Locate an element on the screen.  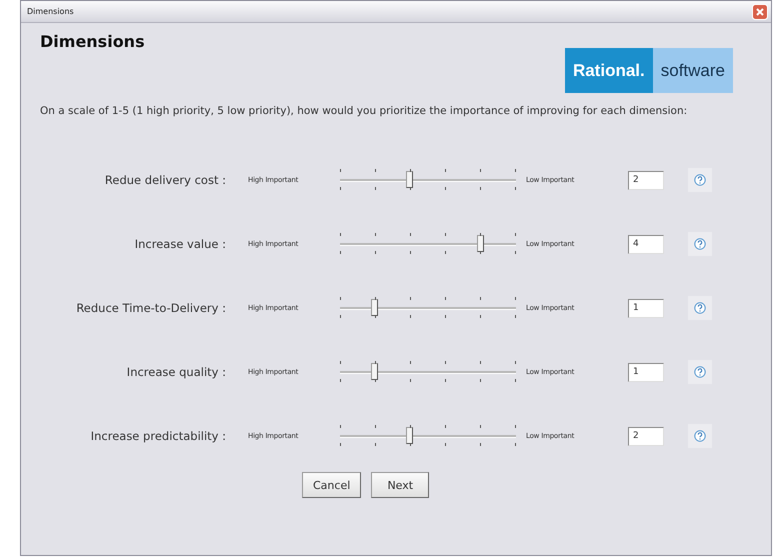
next-button: Next is located at coordinates (400, 485).